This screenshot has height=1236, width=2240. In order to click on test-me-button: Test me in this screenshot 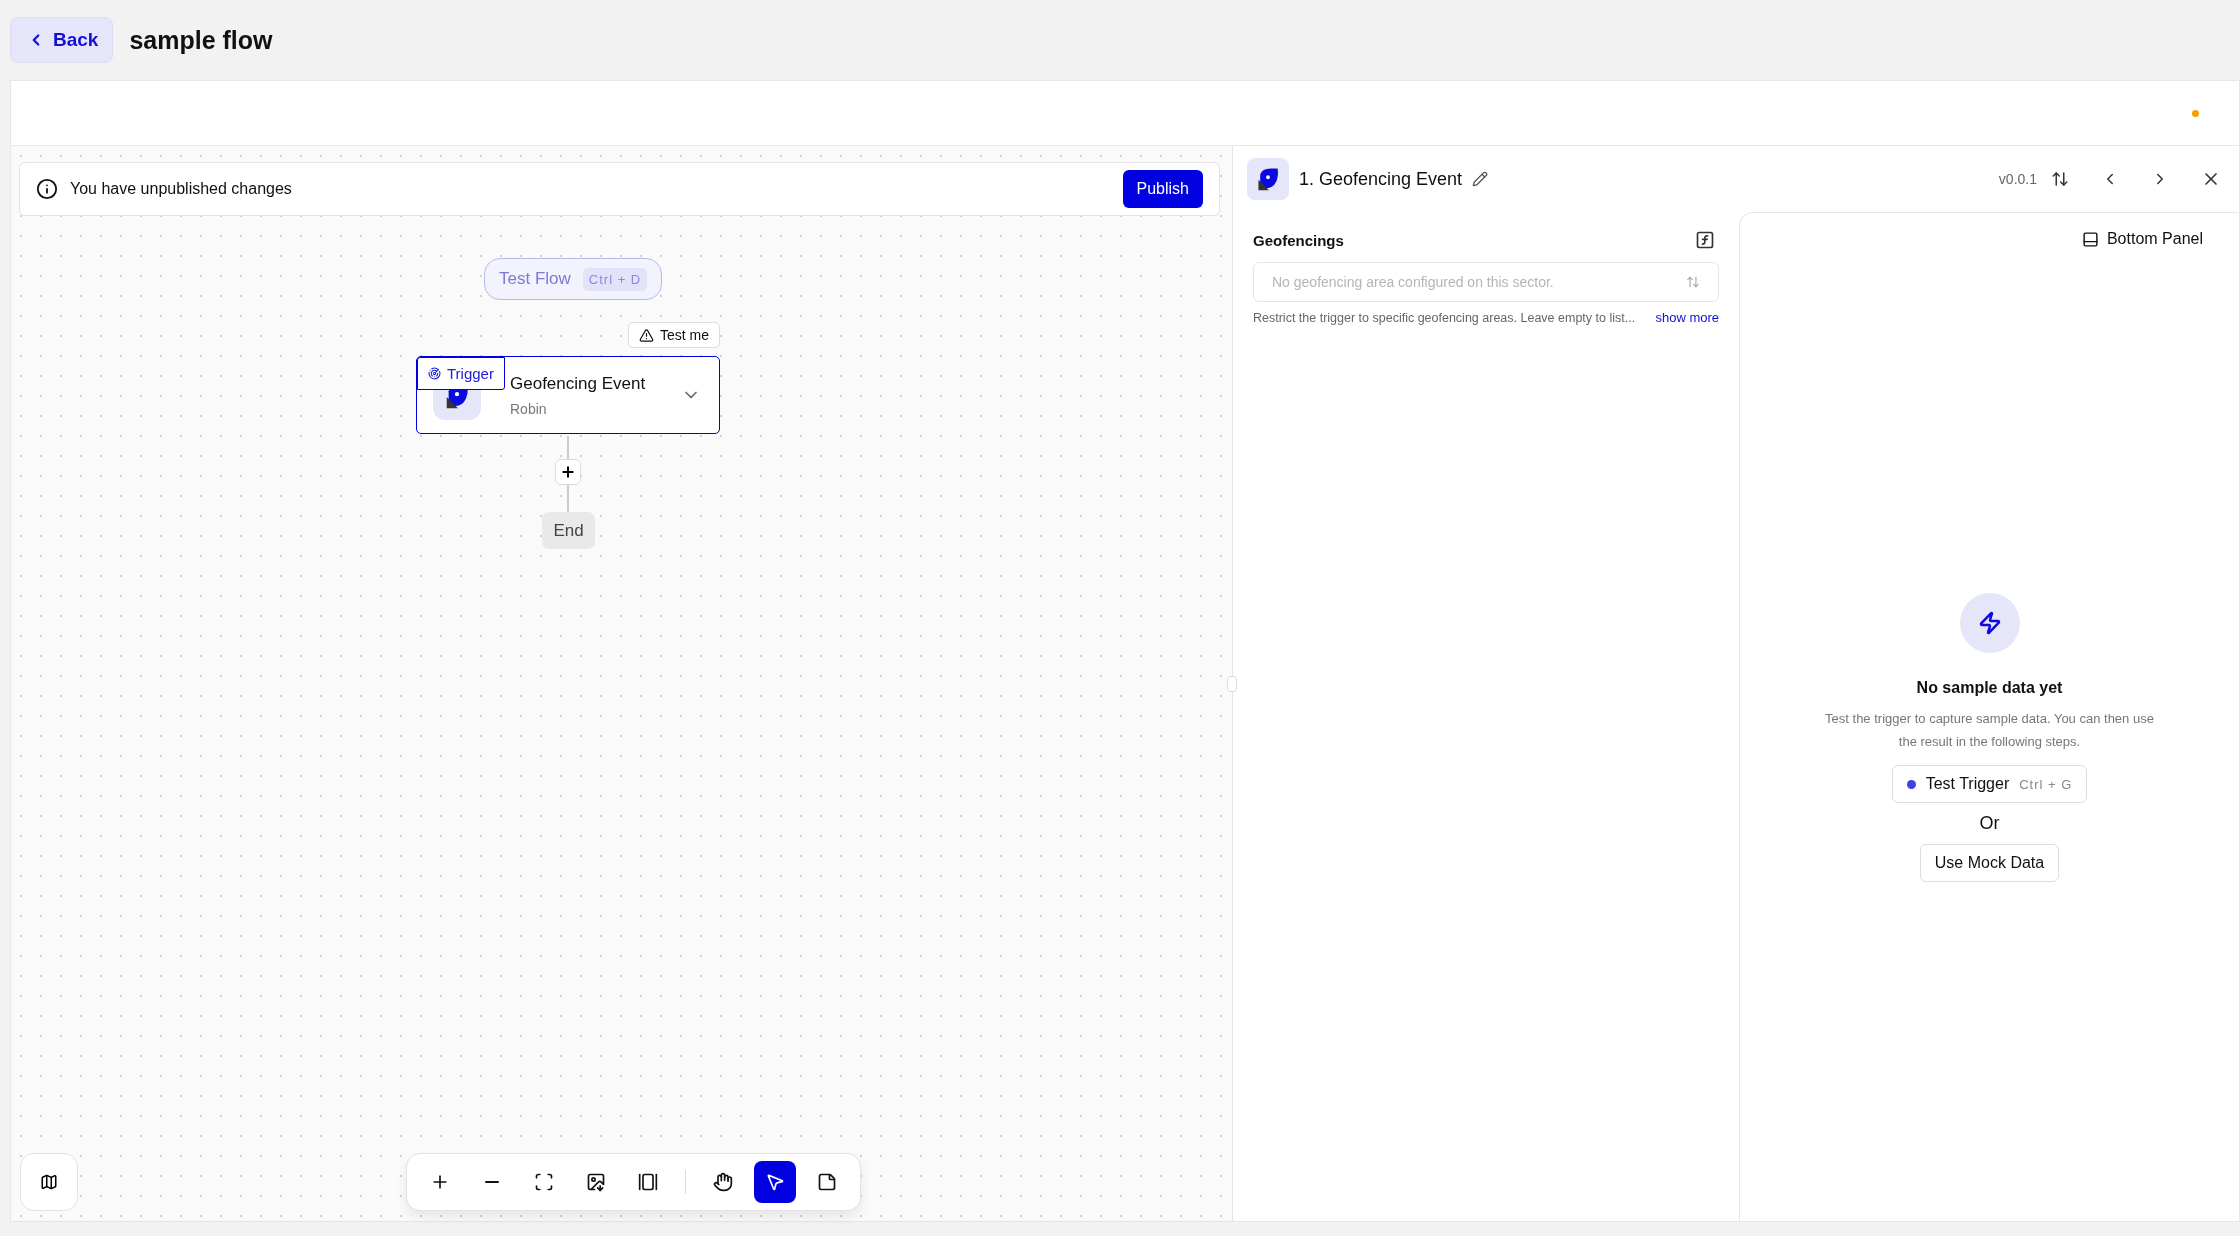, I will do `click(674, 335)`.